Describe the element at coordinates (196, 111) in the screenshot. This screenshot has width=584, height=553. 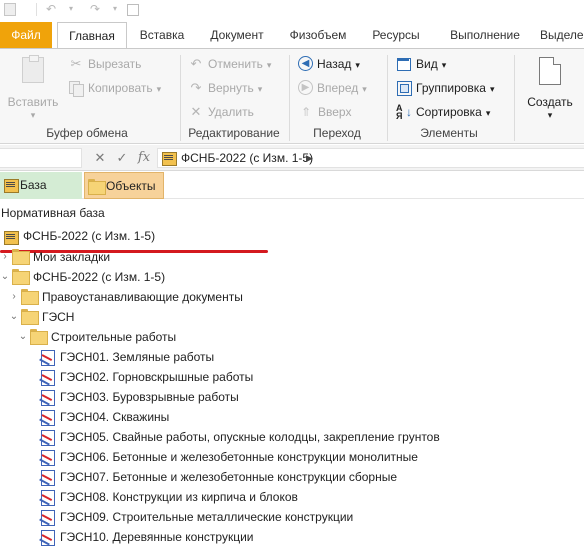
I see `delete-icon: ✕` at that location.